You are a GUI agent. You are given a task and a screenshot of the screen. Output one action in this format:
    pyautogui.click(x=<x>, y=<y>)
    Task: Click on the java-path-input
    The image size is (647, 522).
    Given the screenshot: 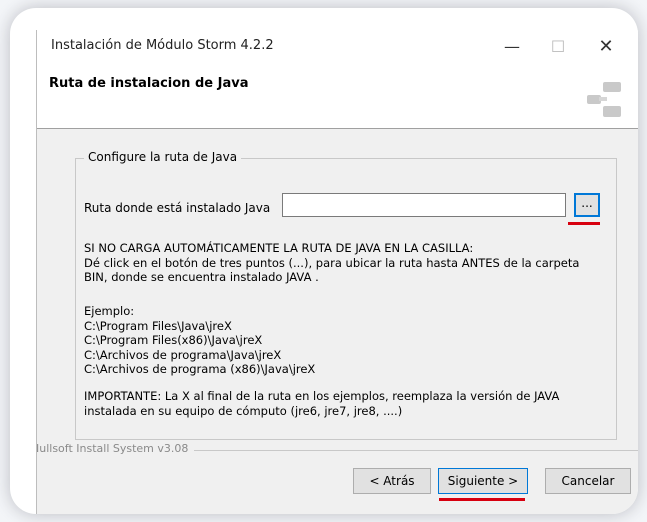 What is the action you would take?
    pyautogui.click(x=424, y=205)
    